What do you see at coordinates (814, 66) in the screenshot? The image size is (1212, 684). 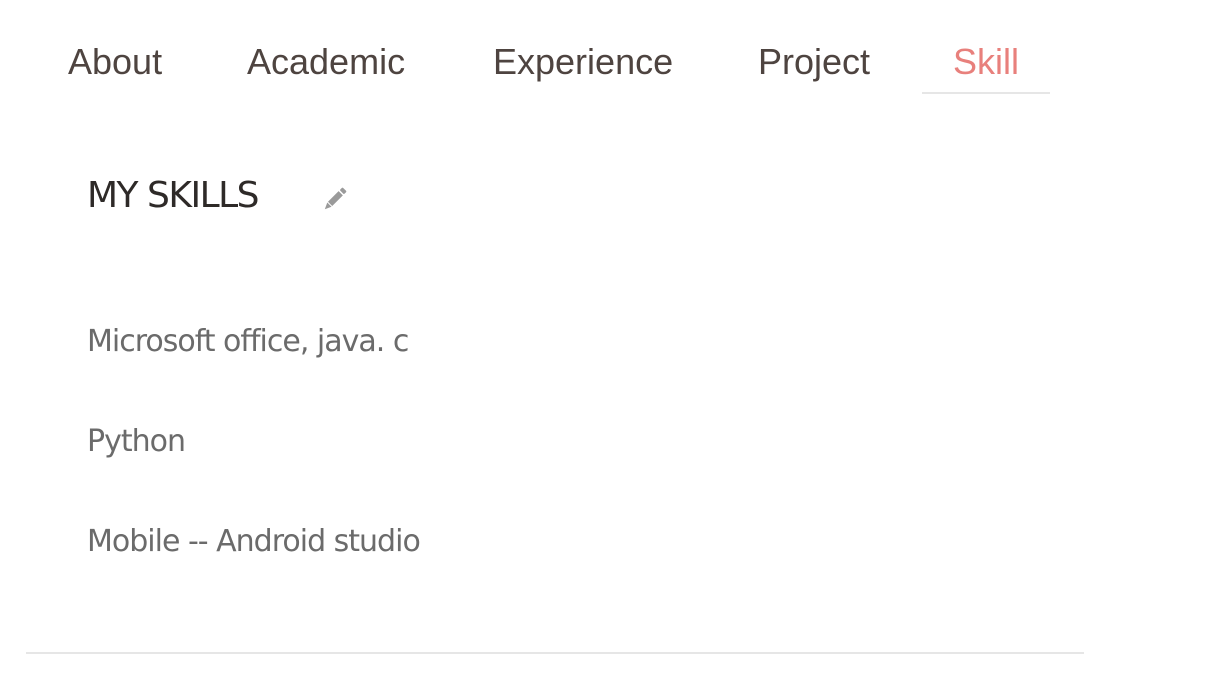 I see `tab-project: Project` at bounding box center [814, 66].